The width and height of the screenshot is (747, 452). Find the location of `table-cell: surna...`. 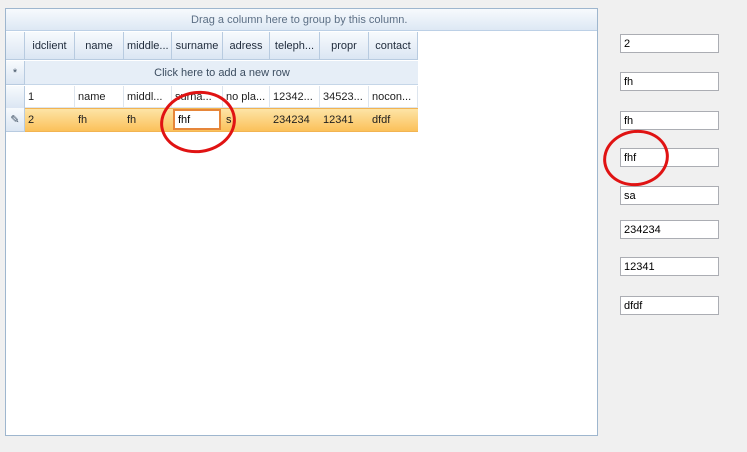

table-cell: surna... is located at coordinates (197, 97).